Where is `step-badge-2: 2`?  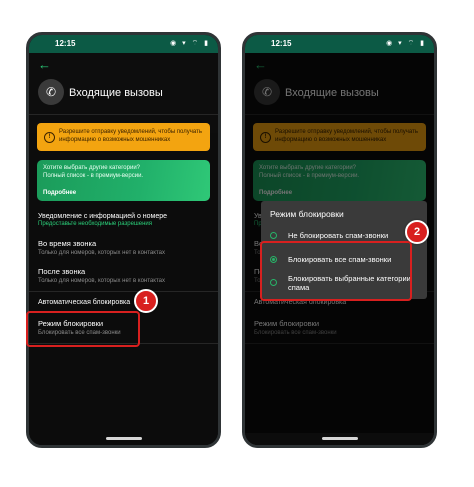 step-badge-2: 2 is located at coordinates (417, 232).